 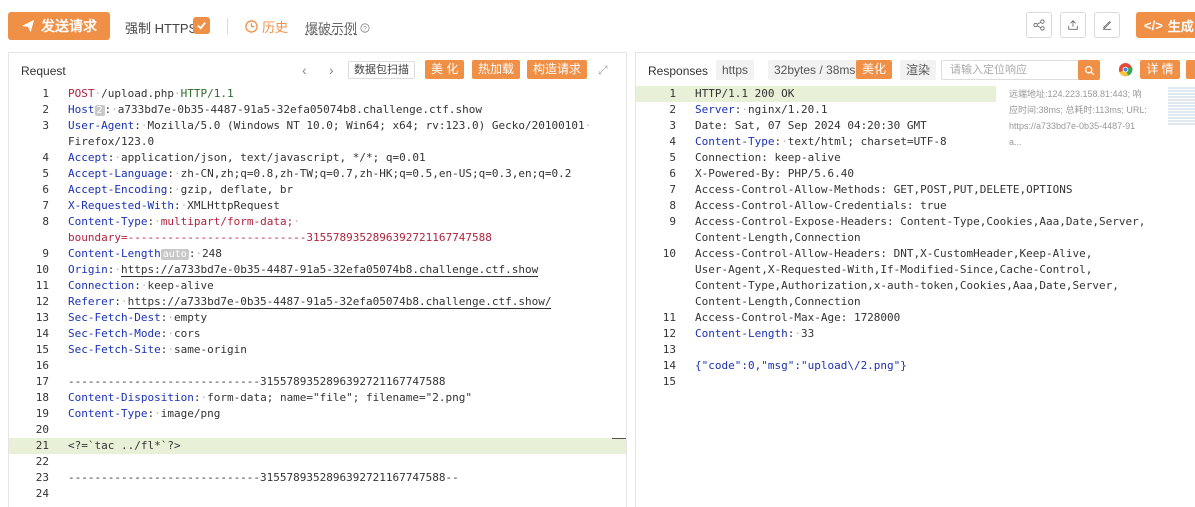 I want to click on response-title: Responses, so click(x=678, y=71).